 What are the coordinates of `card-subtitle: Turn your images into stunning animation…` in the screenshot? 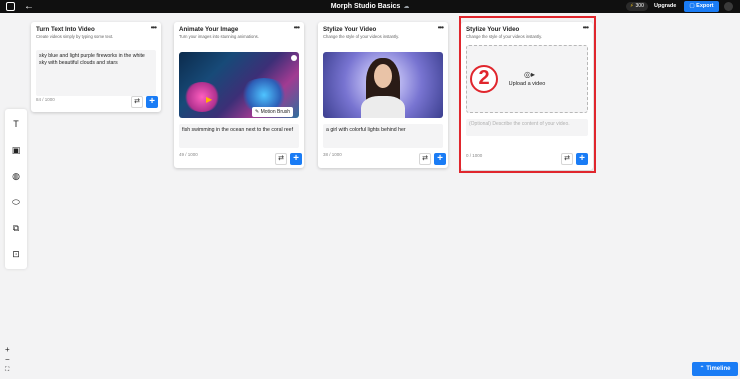 It's located at (219, 36).